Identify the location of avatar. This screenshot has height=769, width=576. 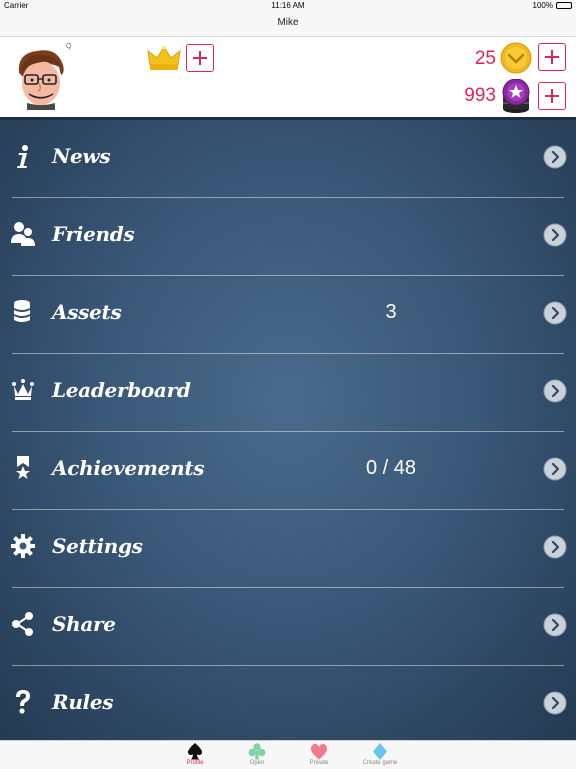
(40, 76).